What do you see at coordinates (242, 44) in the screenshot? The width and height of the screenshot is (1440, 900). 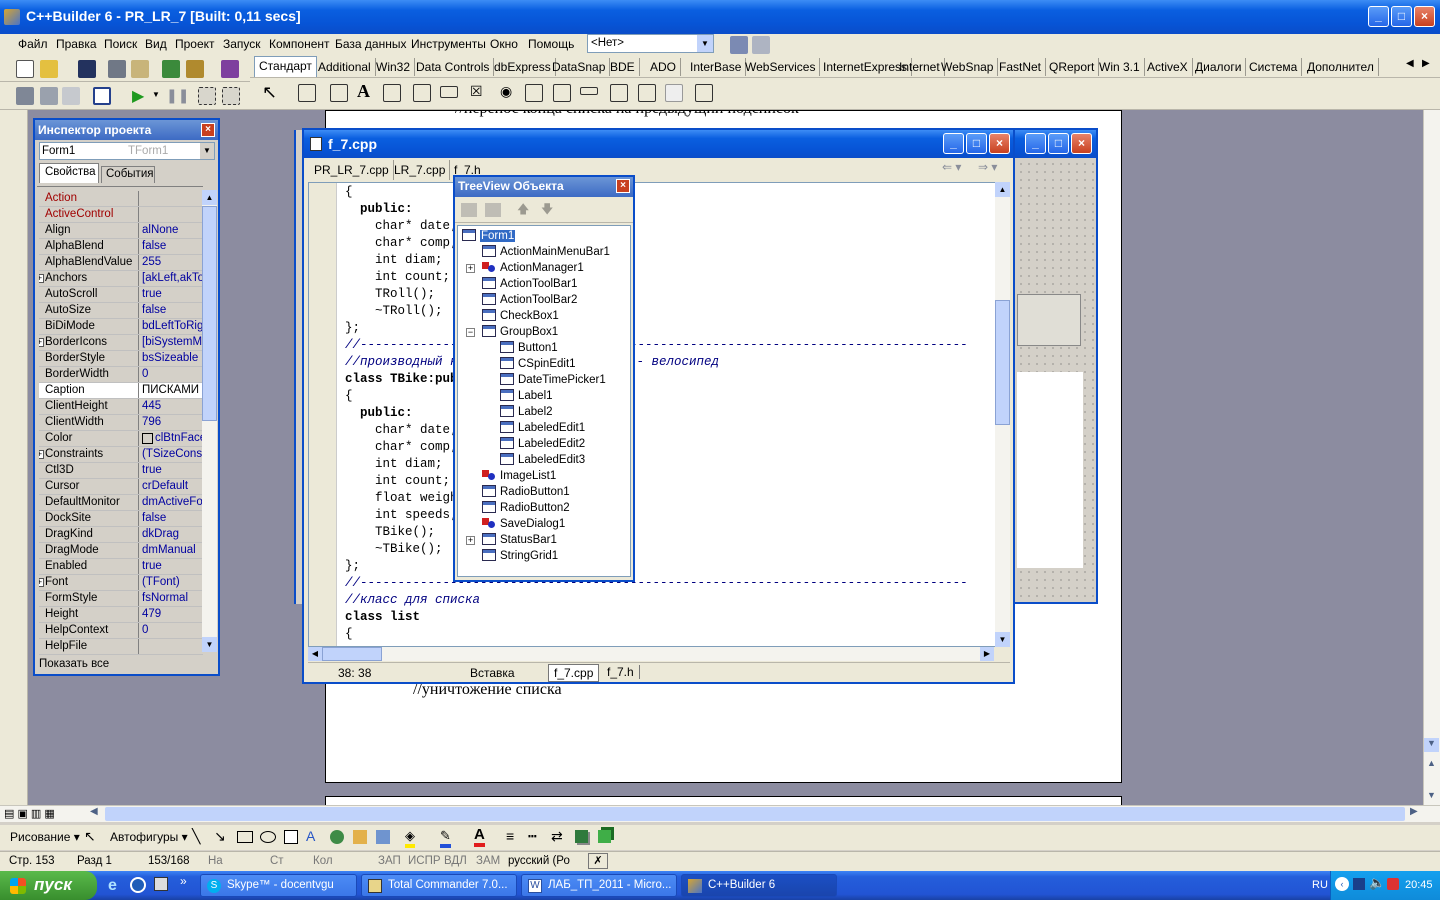 I see `menu-run: Запуск` at bounding box center [242, 44].